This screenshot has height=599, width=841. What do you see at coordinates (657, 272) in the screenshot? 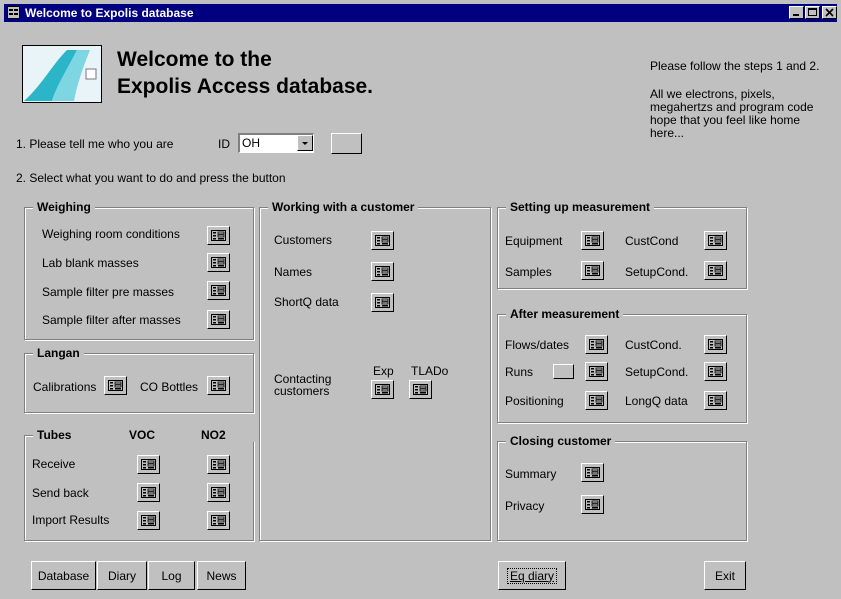
I see `setupcond-label: SetupCond.` at bounding box center [657, 272].